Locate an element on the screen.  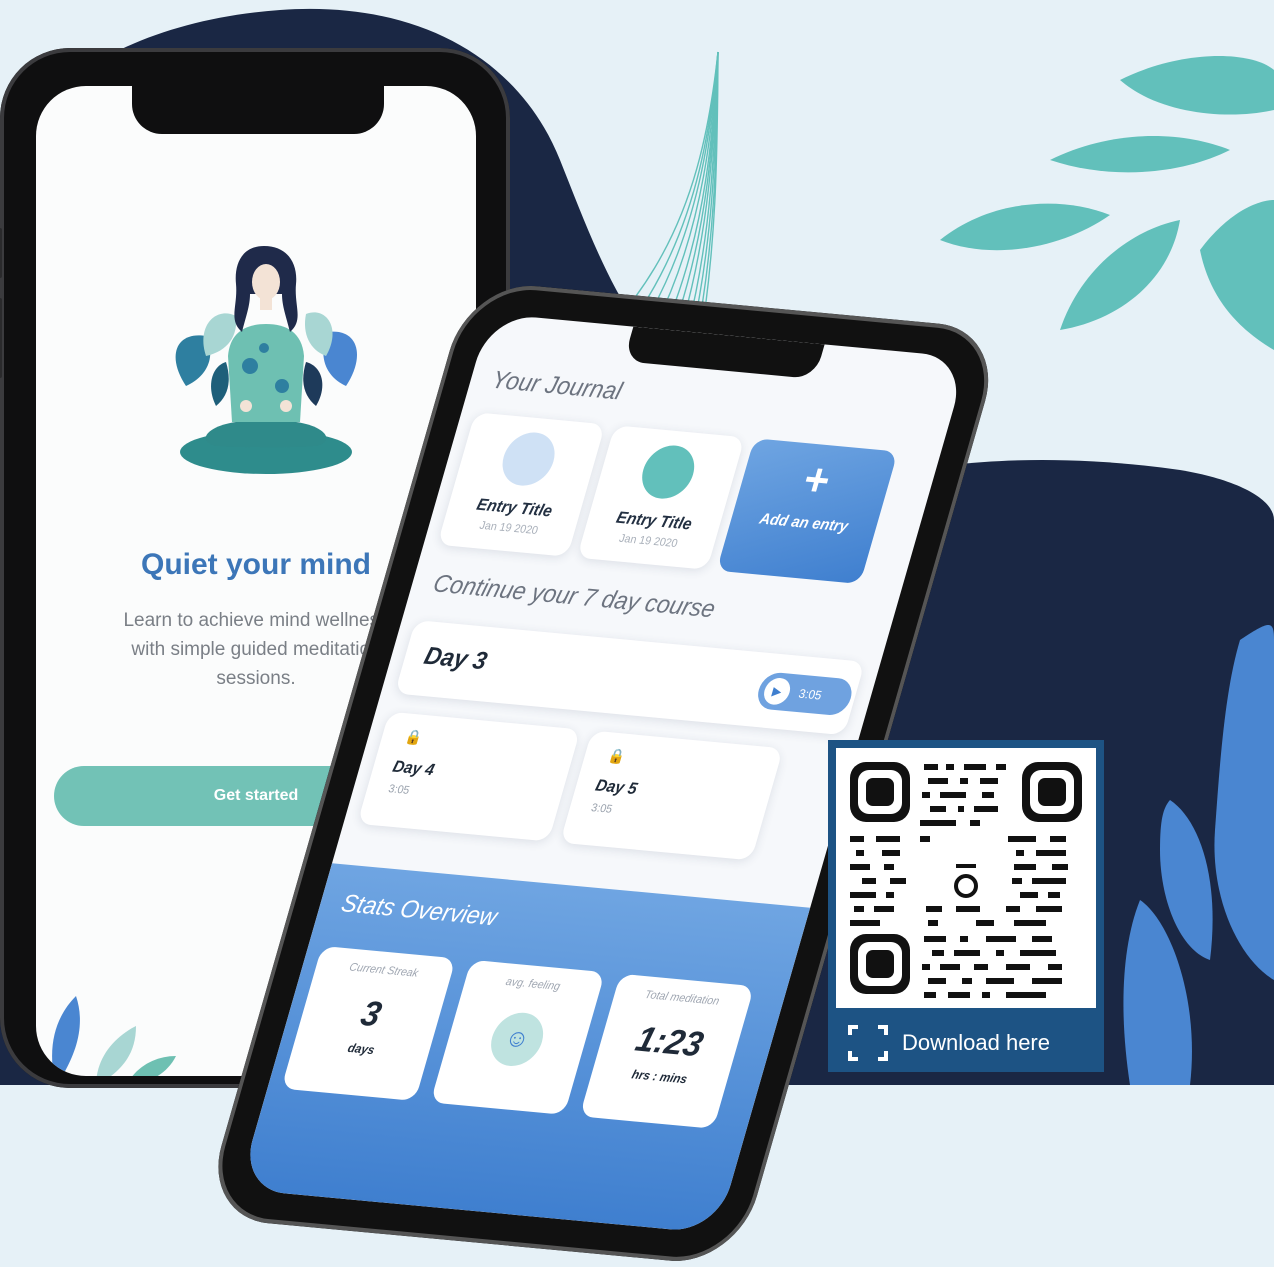
streak-label: Current Streak is located at coordinates (383, 970).